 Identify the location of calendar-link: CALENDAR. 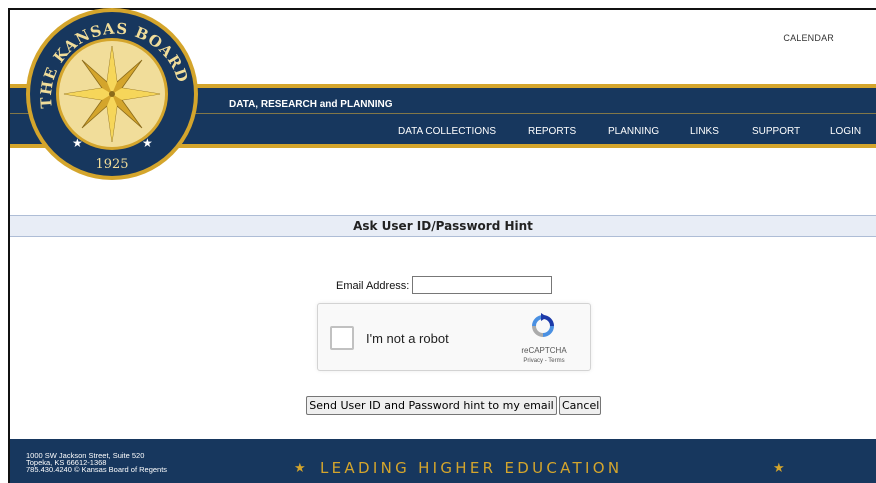
(808, 38).